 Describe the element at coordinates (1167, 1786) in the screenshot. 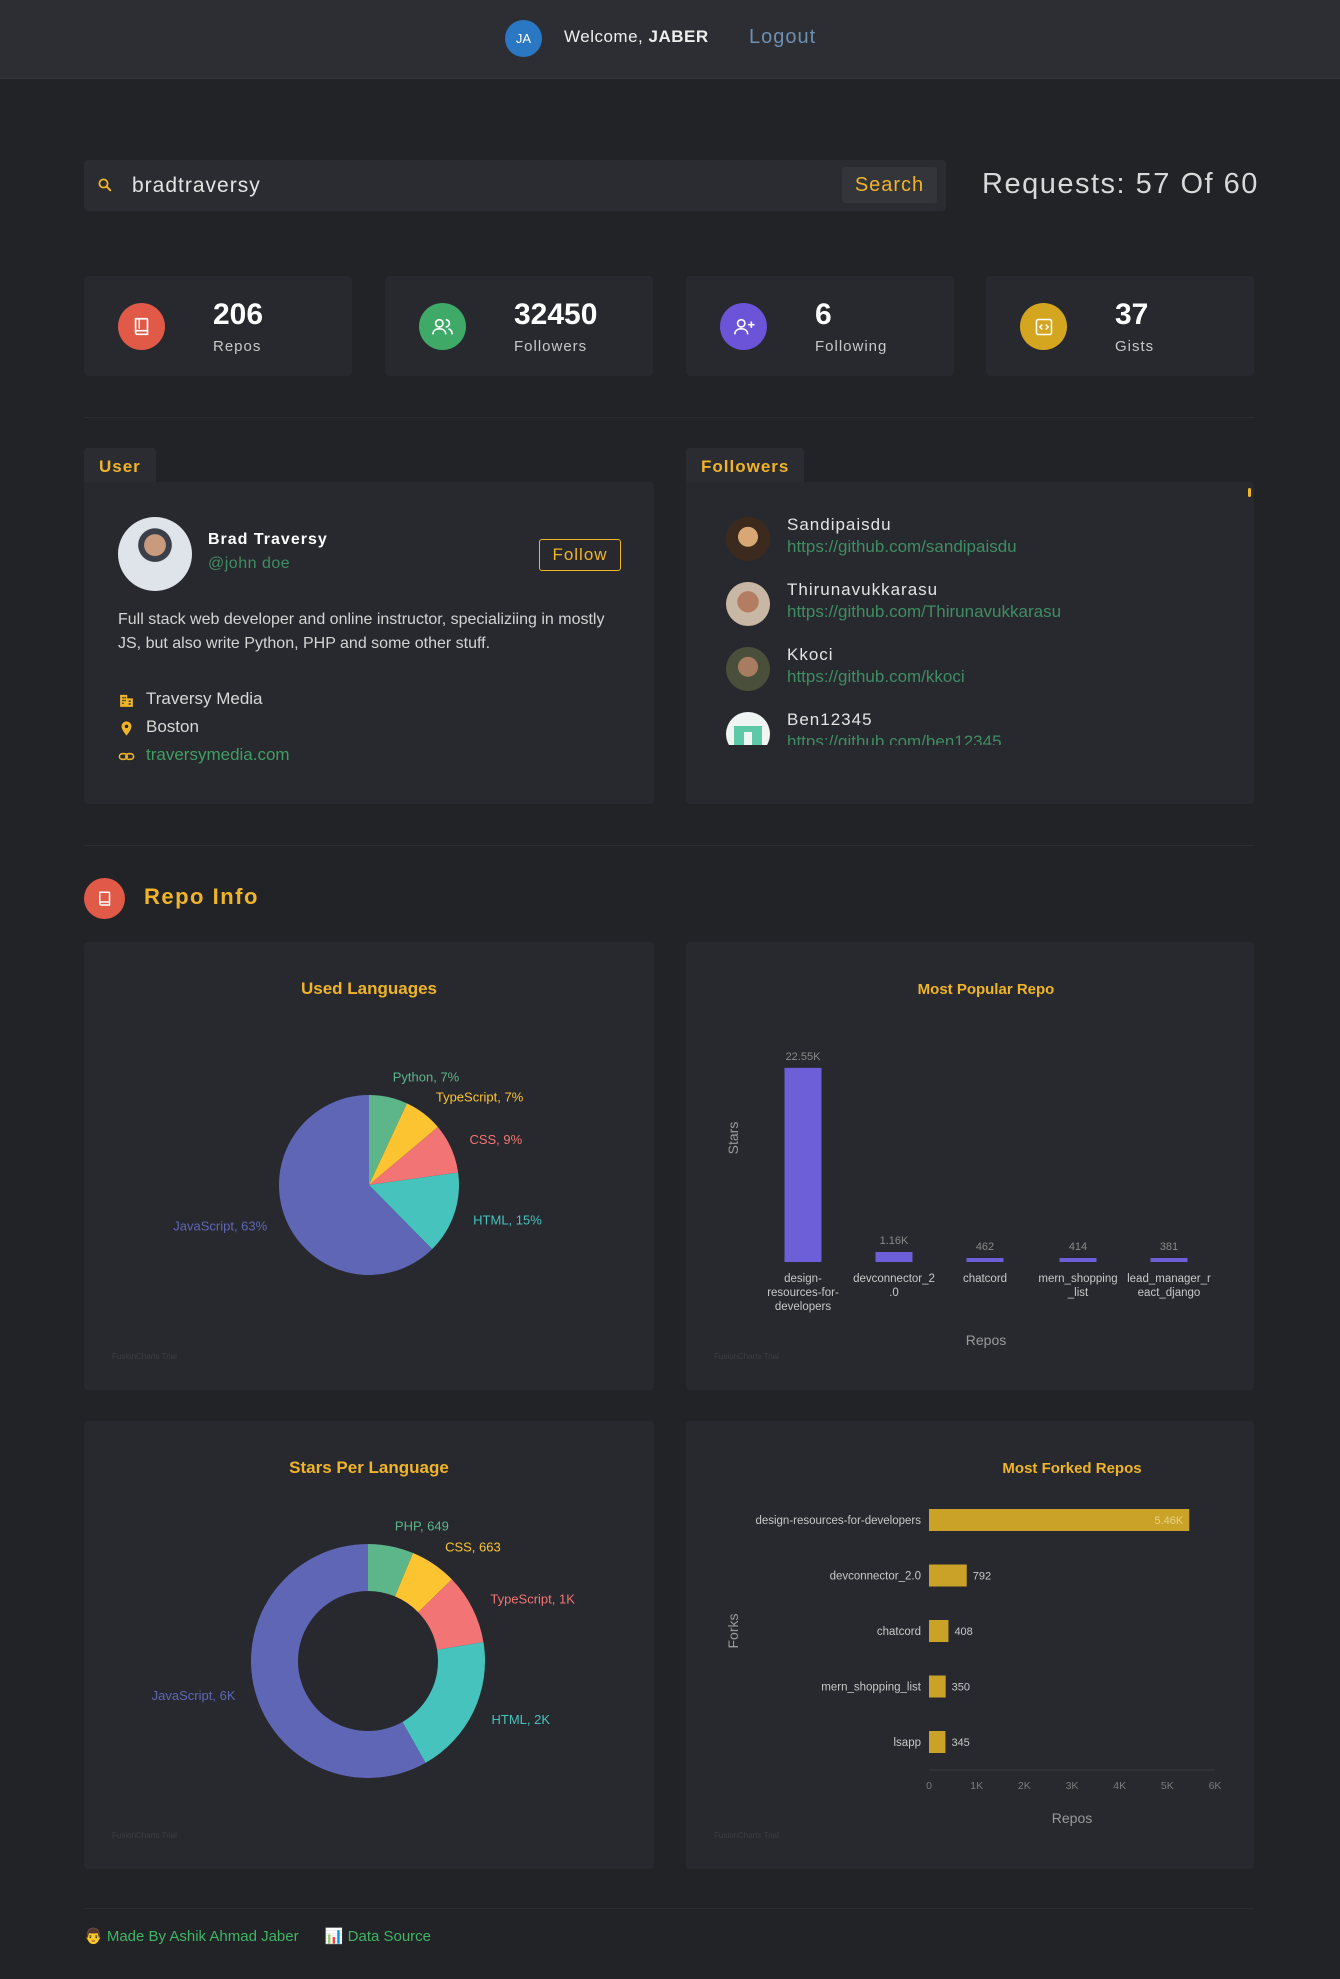

I see `x-tick-label: 5K` at that location.